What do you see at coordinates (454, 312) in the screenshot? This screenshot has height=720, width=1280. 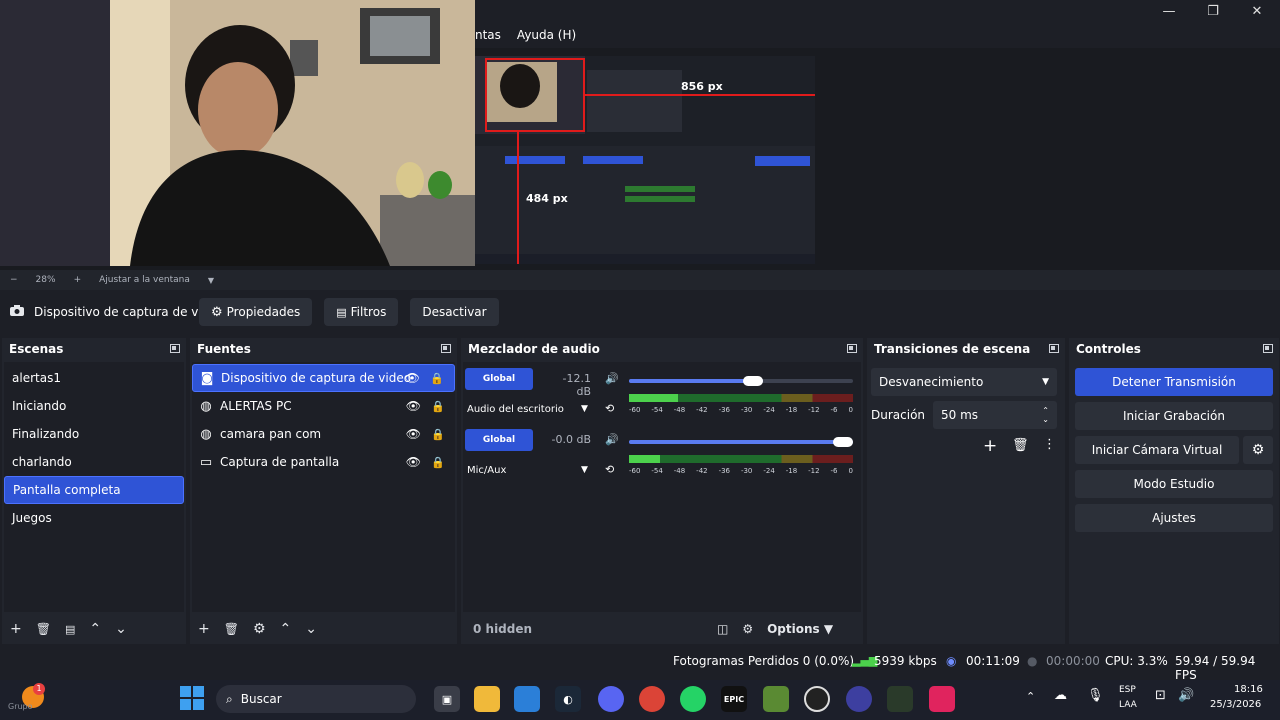 I see `deactivate-button: Desactivar` at bounding box center [454, 312].